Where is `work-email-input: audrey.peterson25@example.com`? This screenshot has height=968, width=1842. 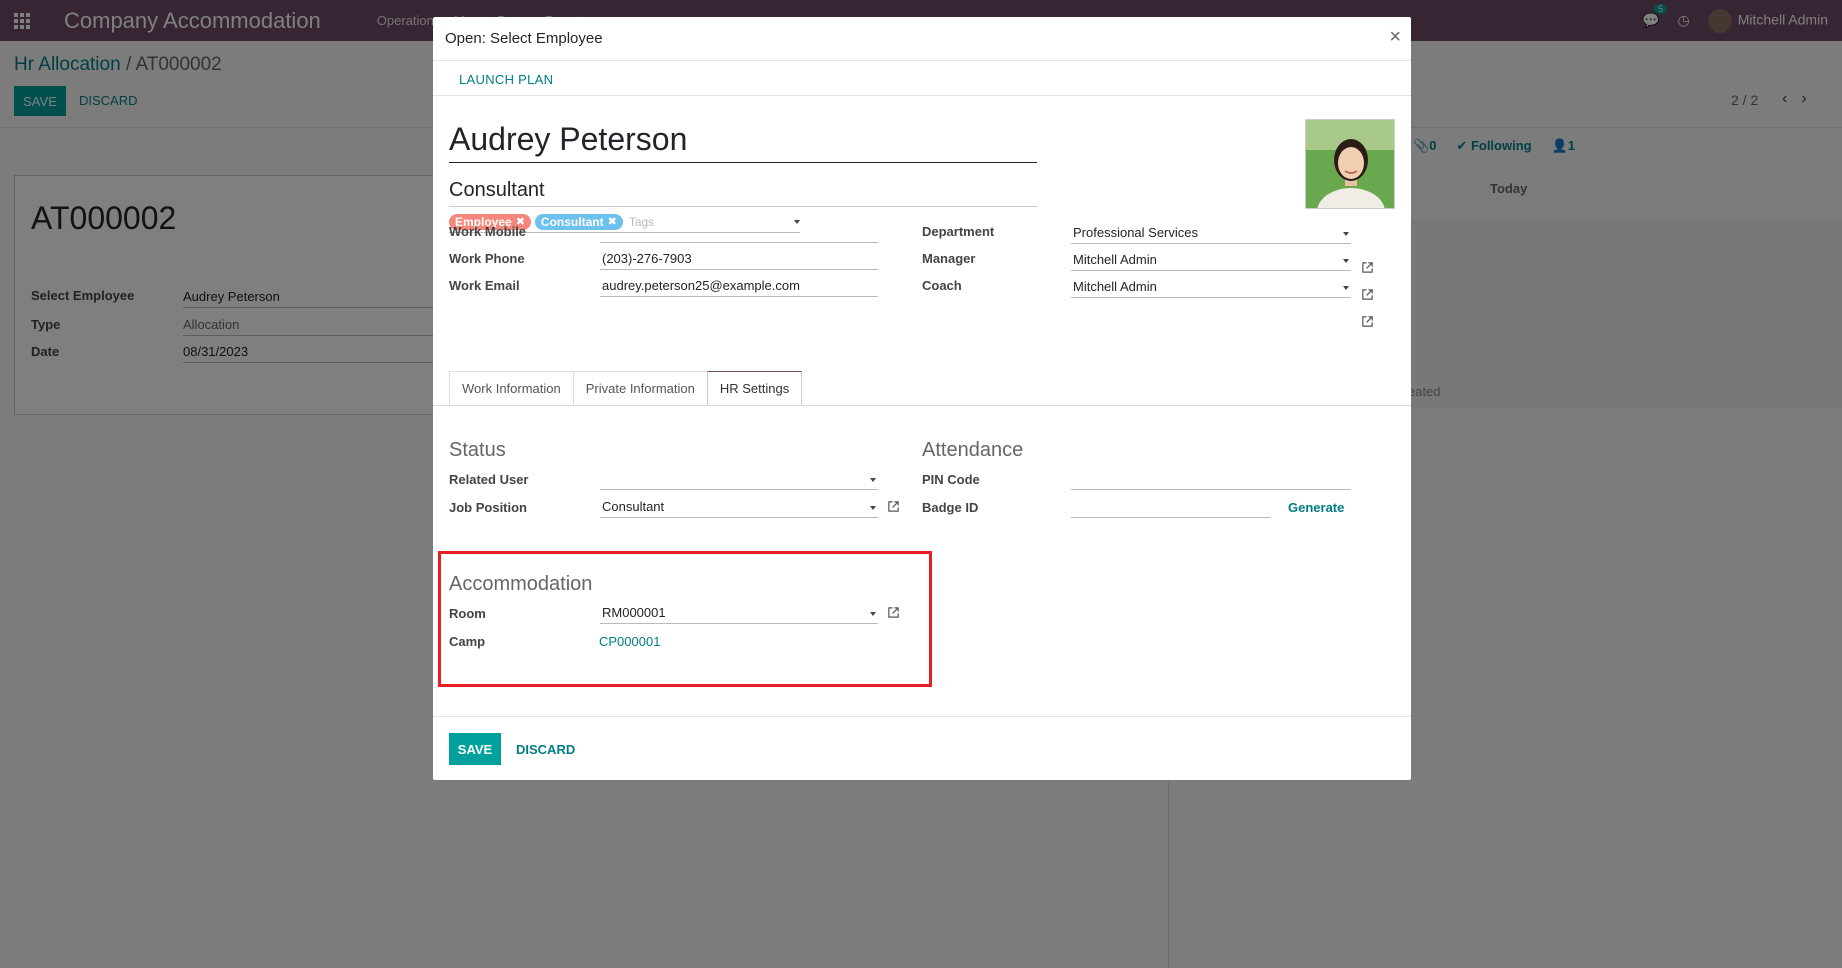
work-email-input: audrey.peterson25@example.com is located at coordinates (739, 286).